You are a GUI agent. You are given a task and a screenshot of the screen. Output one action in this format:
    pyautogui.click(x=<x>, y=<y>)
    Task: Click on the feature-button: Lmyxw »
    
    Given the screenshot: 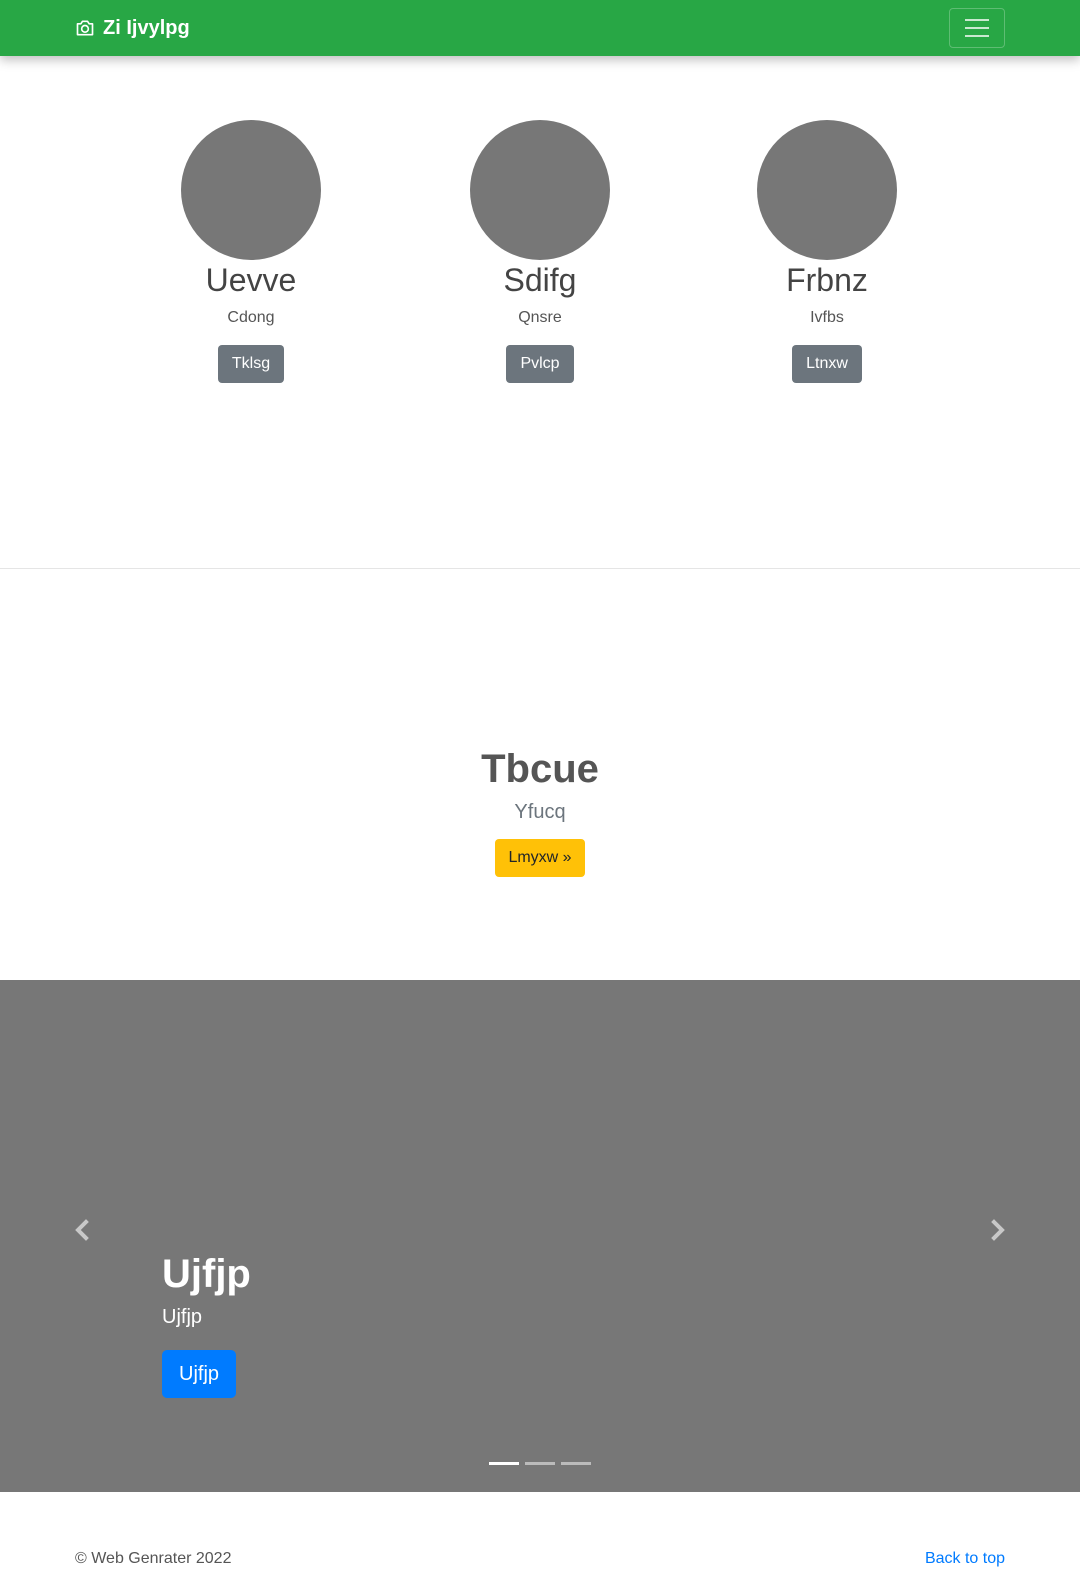 What is the action you would take?
    pyautogui.click(x=540, y=858)
    